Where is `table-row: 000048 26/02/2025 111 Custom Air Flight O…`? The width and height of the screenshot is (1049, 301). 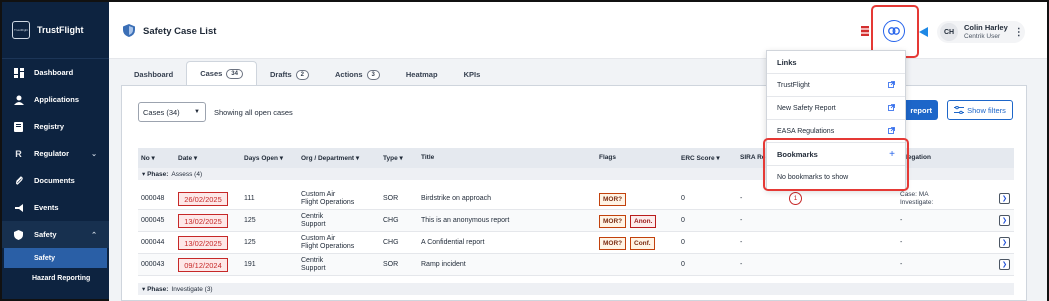 table-row: 000048 26/02/2025 111 Custom Air Flight O… is located at coordinates (576, 199).